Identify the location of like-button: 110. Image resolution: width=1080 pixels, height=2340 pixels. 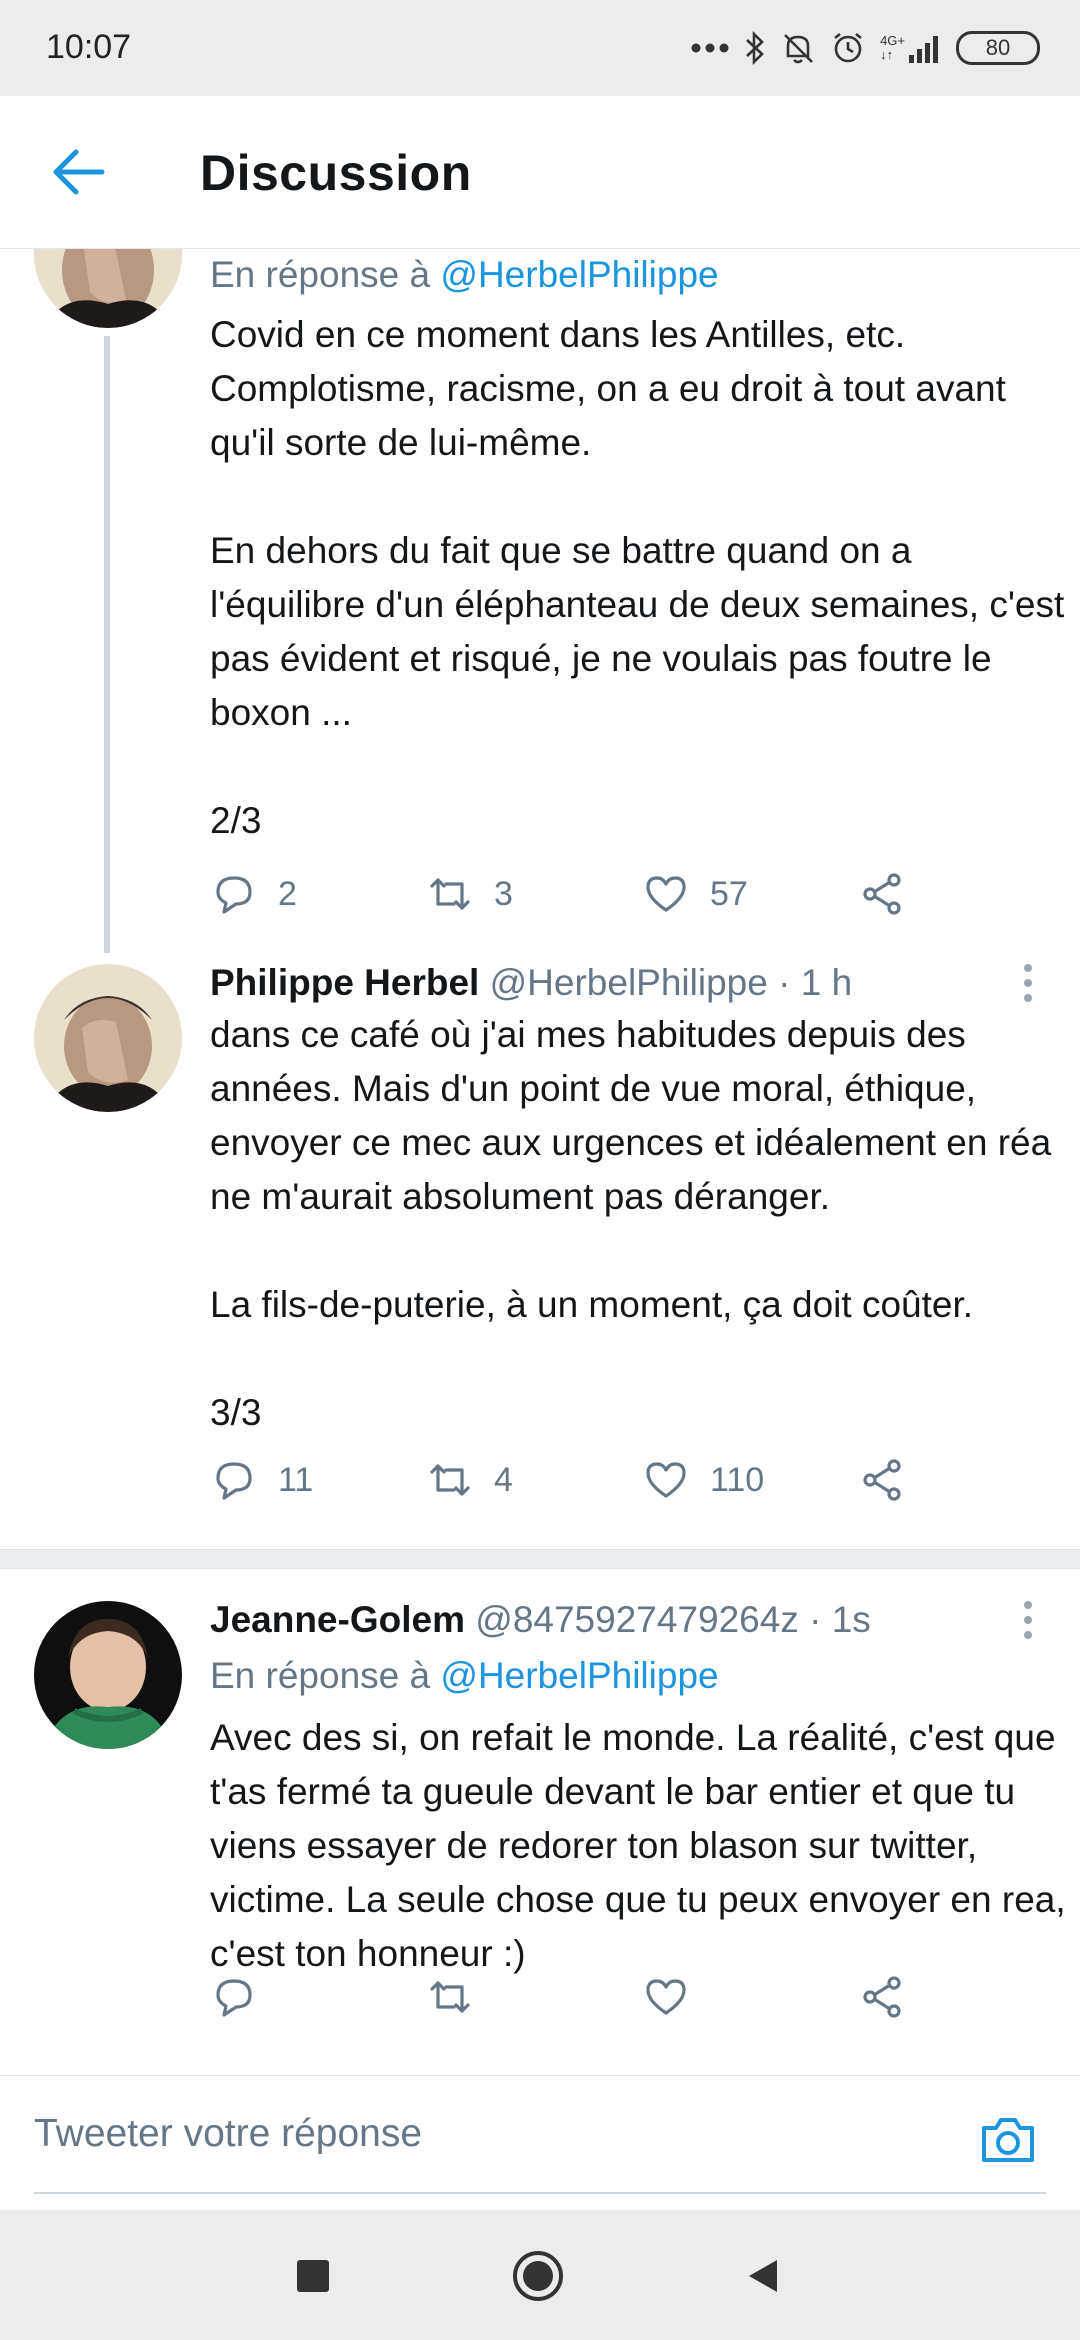
(703, 1480).